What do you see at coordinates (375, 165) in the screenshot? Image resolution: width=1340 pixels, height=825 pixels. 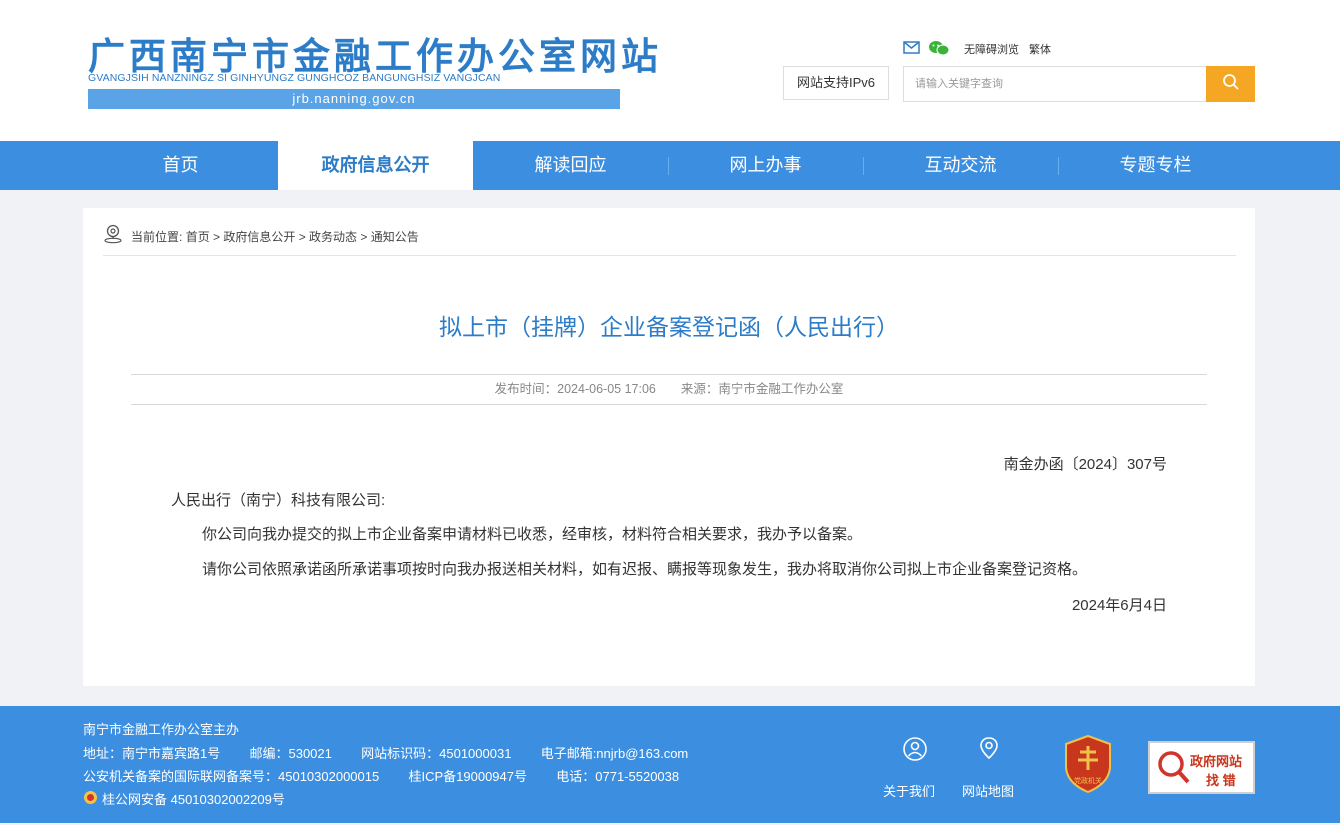 I see `nav-item-gov-info: 政府信息公开` at bounding box center [375, 165].